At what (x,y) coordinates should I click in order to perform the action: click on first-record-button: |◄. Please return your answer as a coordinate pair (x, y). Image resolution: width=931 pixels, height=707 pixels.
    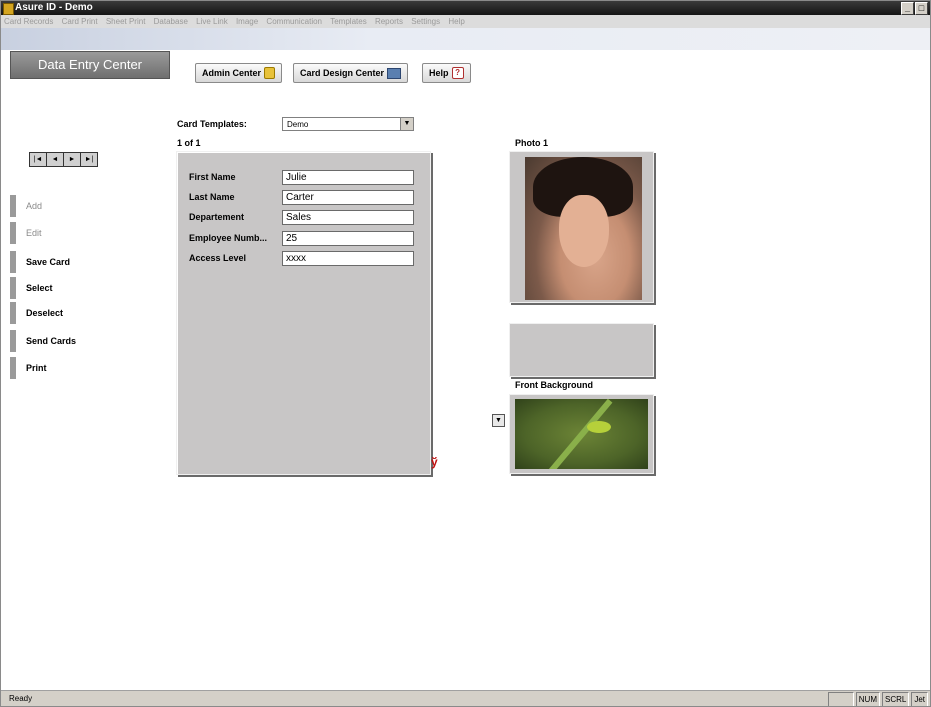
    Looking at the image, I should click on (38, 159).